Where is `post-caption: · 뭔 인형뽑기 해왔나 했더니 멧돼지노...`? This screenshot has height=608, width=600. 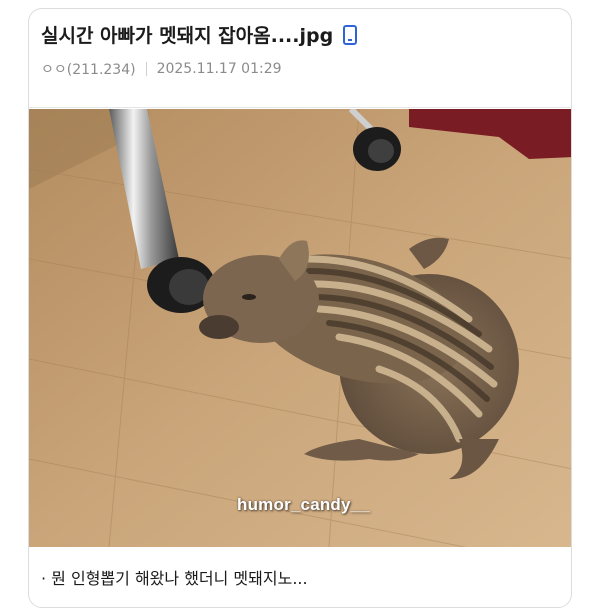 post-caption: · 뭔 인형뽑기 해왔나 했더니 멧돼지노... is located at coordinates (174, 578).